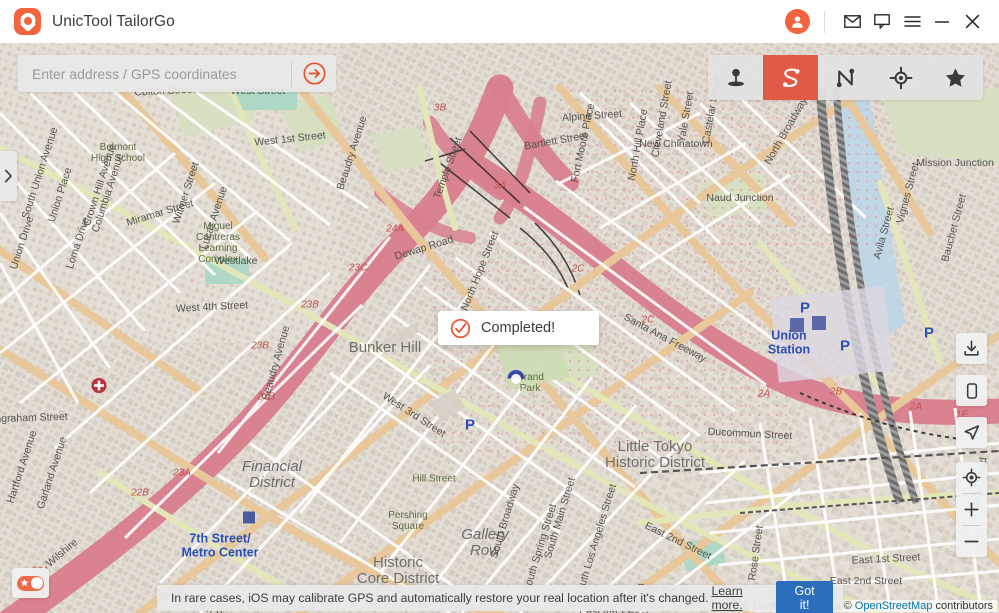 The width and height of the screenshot is (999, 613). Describe the element at coordinates (790, 77) in the screenshot. I see `mode-two-spot-route` at that location.